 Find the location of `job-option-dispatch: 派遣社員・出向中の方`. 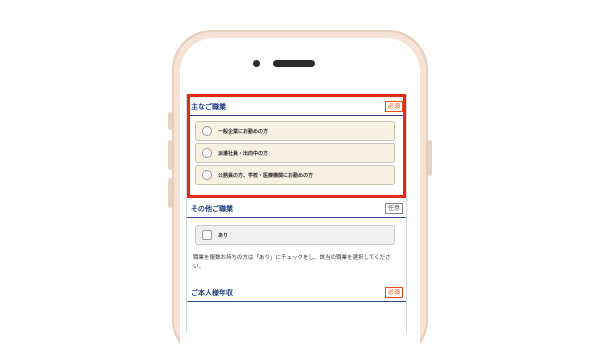

job-option-dispatch: 派遣社員・出向中の方 is located at coordinates (295, 153).